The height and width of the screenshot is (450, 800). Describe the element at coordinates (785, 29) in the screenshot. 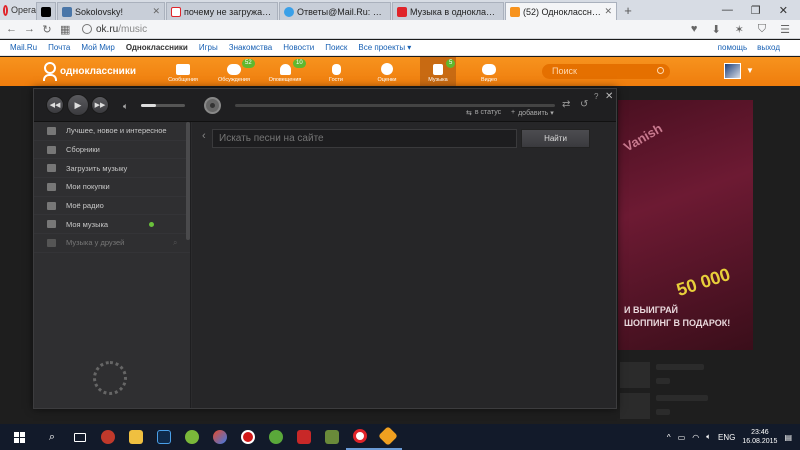

I see `extensions-icon: ☰` at that location.